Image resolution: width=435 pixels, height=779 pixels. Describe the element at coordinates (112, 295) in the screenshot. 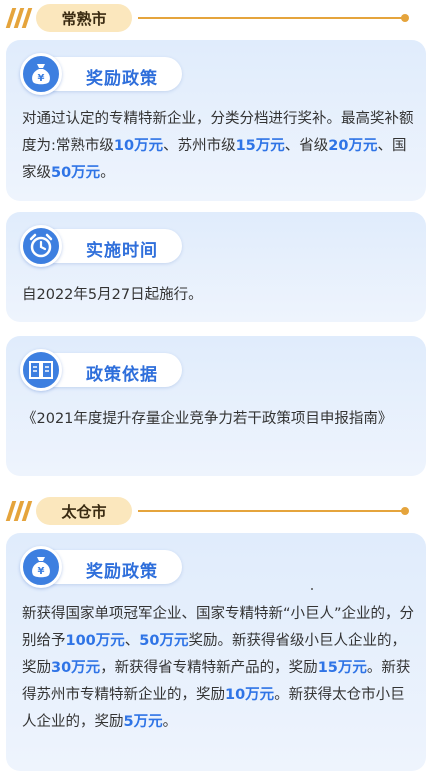

I see `body-text: 自2022年5月27日起施行。` at that location.